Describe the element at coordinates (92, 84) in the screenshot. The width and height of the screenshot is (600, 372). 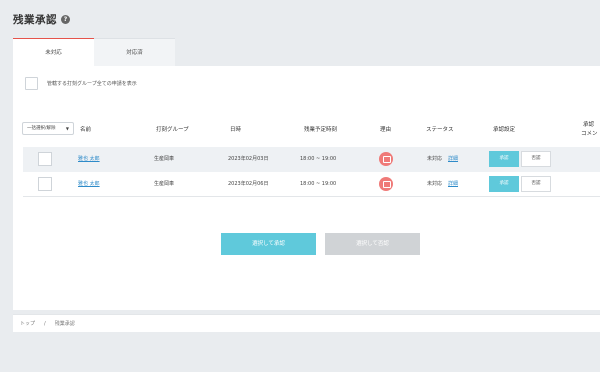
I see `show-all-groups-label: 管轄する打刻グループ全ての申請を表示` at that location.